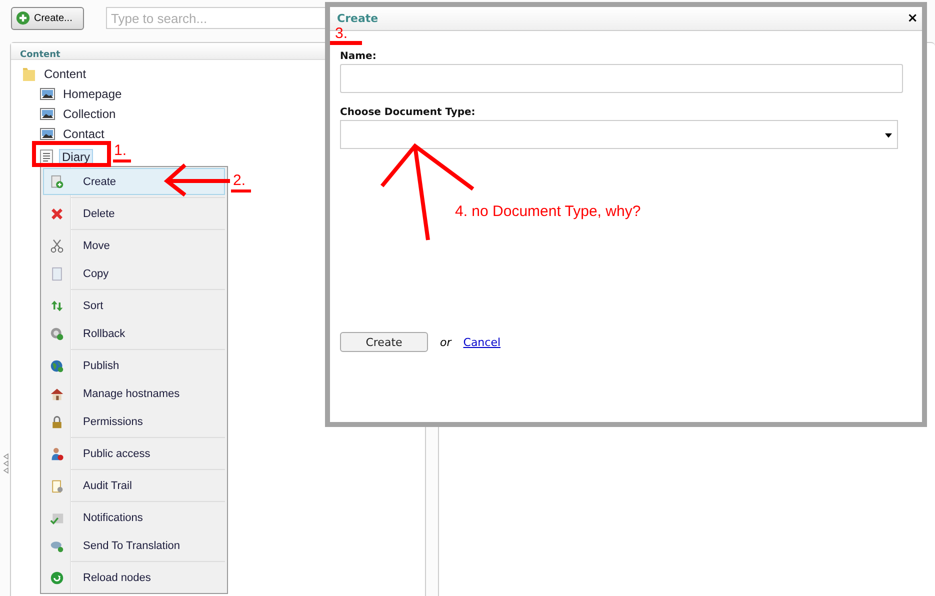 The width and height of the screenshot is (935, 596). I want to click on menu-item: Notifications, so click(134, 517).